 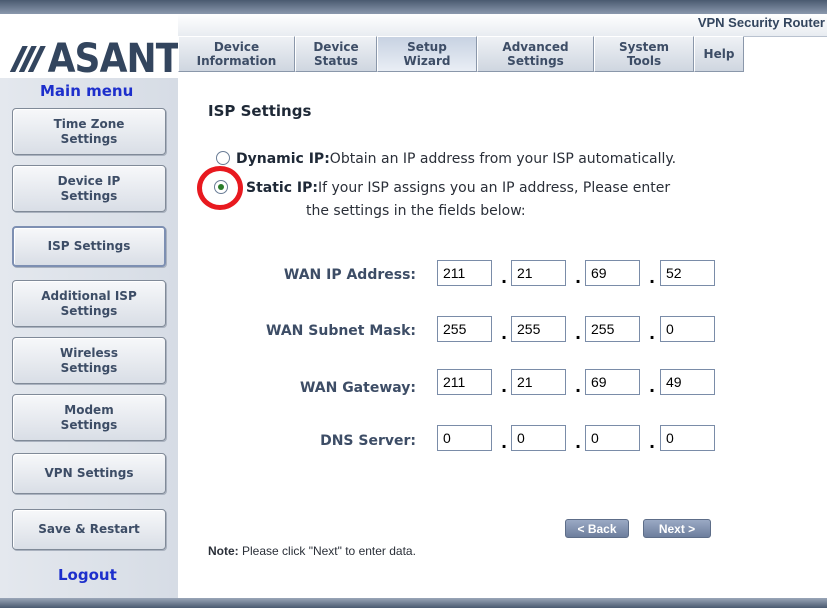 I want to click on wan-gateway-label: WAN Gateway:, so click(x=357, y=388).